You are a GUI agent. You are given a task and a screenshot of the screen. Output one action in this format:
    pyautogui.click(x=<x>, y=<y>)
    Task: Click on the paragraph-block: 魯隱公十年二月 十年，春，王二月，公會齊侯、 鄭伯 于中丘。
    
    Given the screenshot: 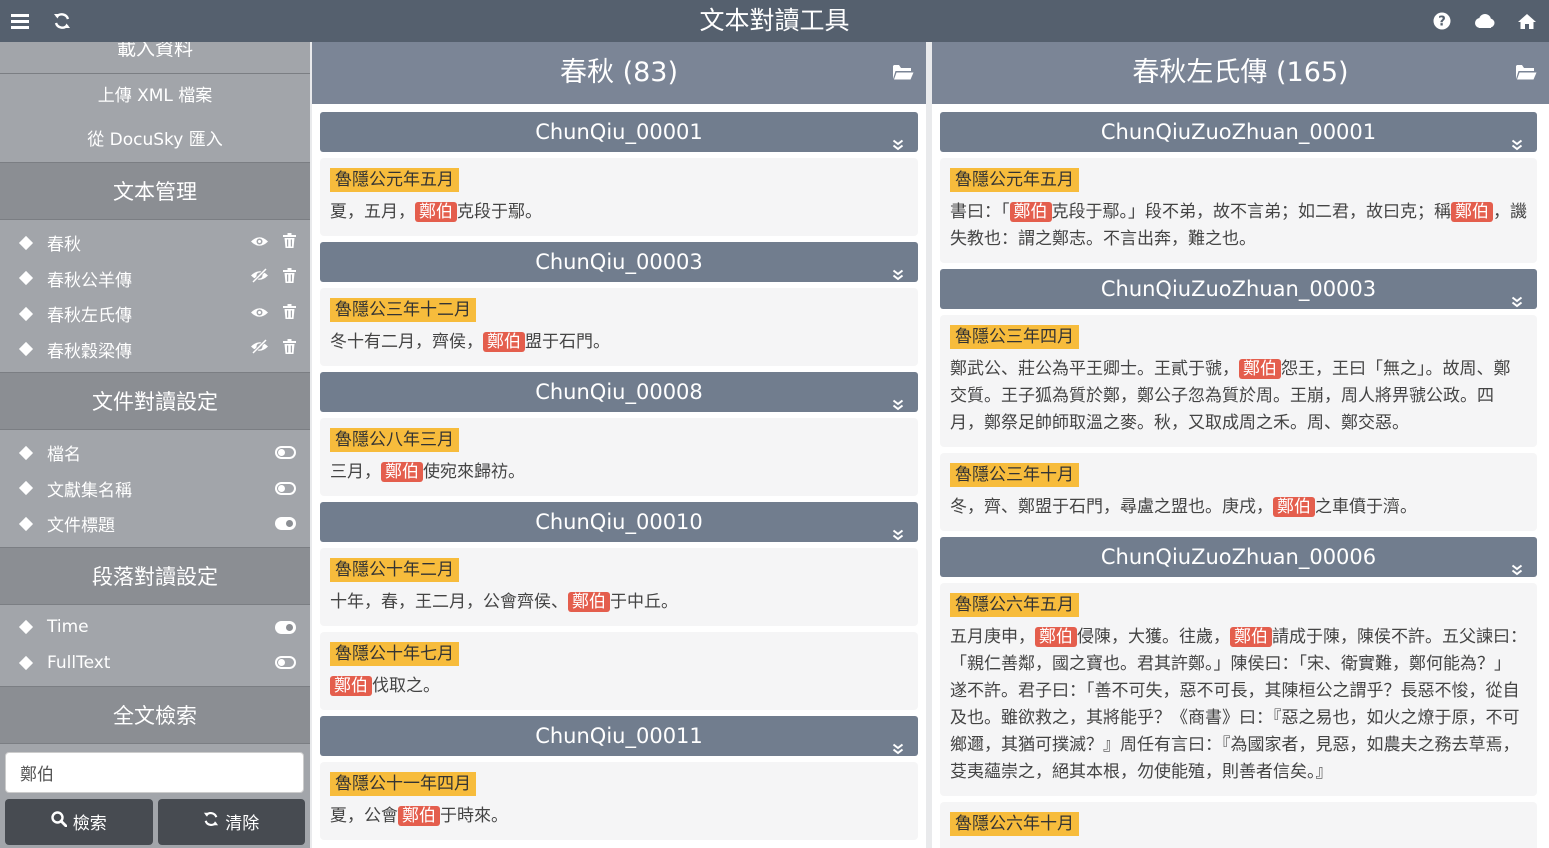 What is the action you would take?
    pyautogui.click(x=619, y=587)
    